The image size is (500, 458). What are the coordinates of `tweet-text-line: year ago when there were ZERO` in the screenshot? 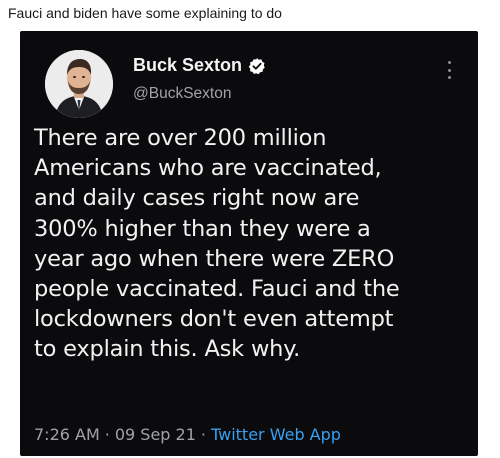 It's located at (214, 258).